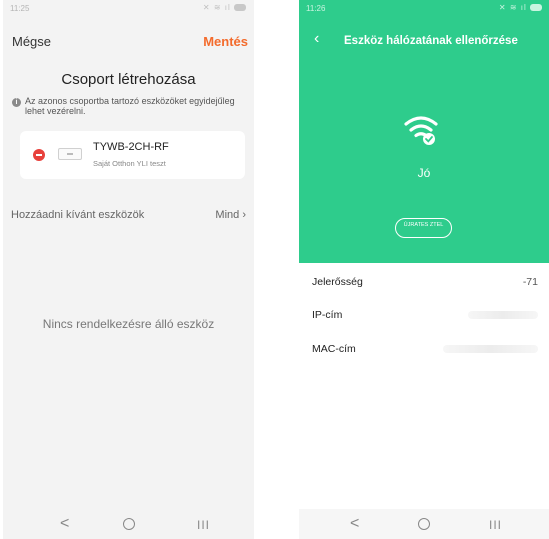  Describe the element at coordinates (424, 8) in the screenshot. I see `status-bar: 11:26 ✕ ≋ ıl` at that location.